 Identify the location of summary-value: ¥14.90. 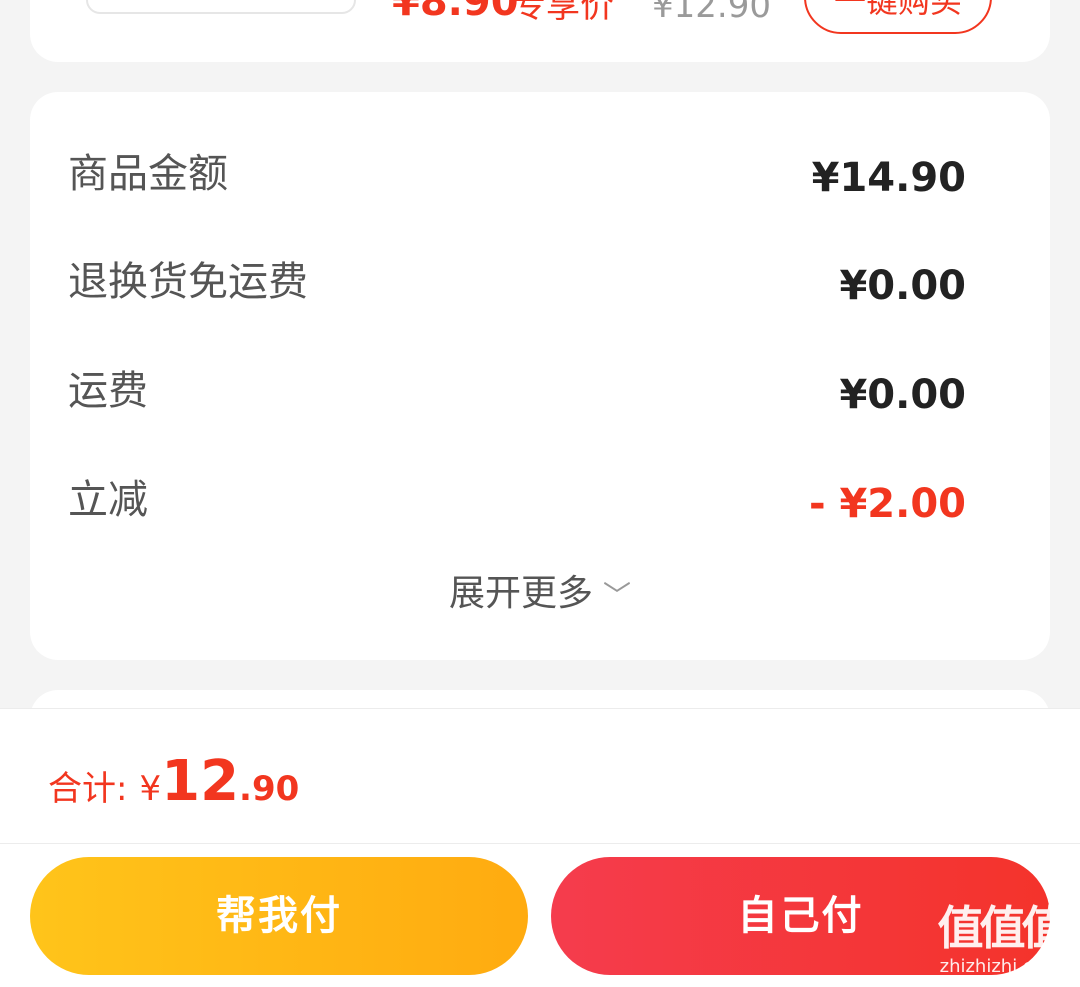
(888, 178).